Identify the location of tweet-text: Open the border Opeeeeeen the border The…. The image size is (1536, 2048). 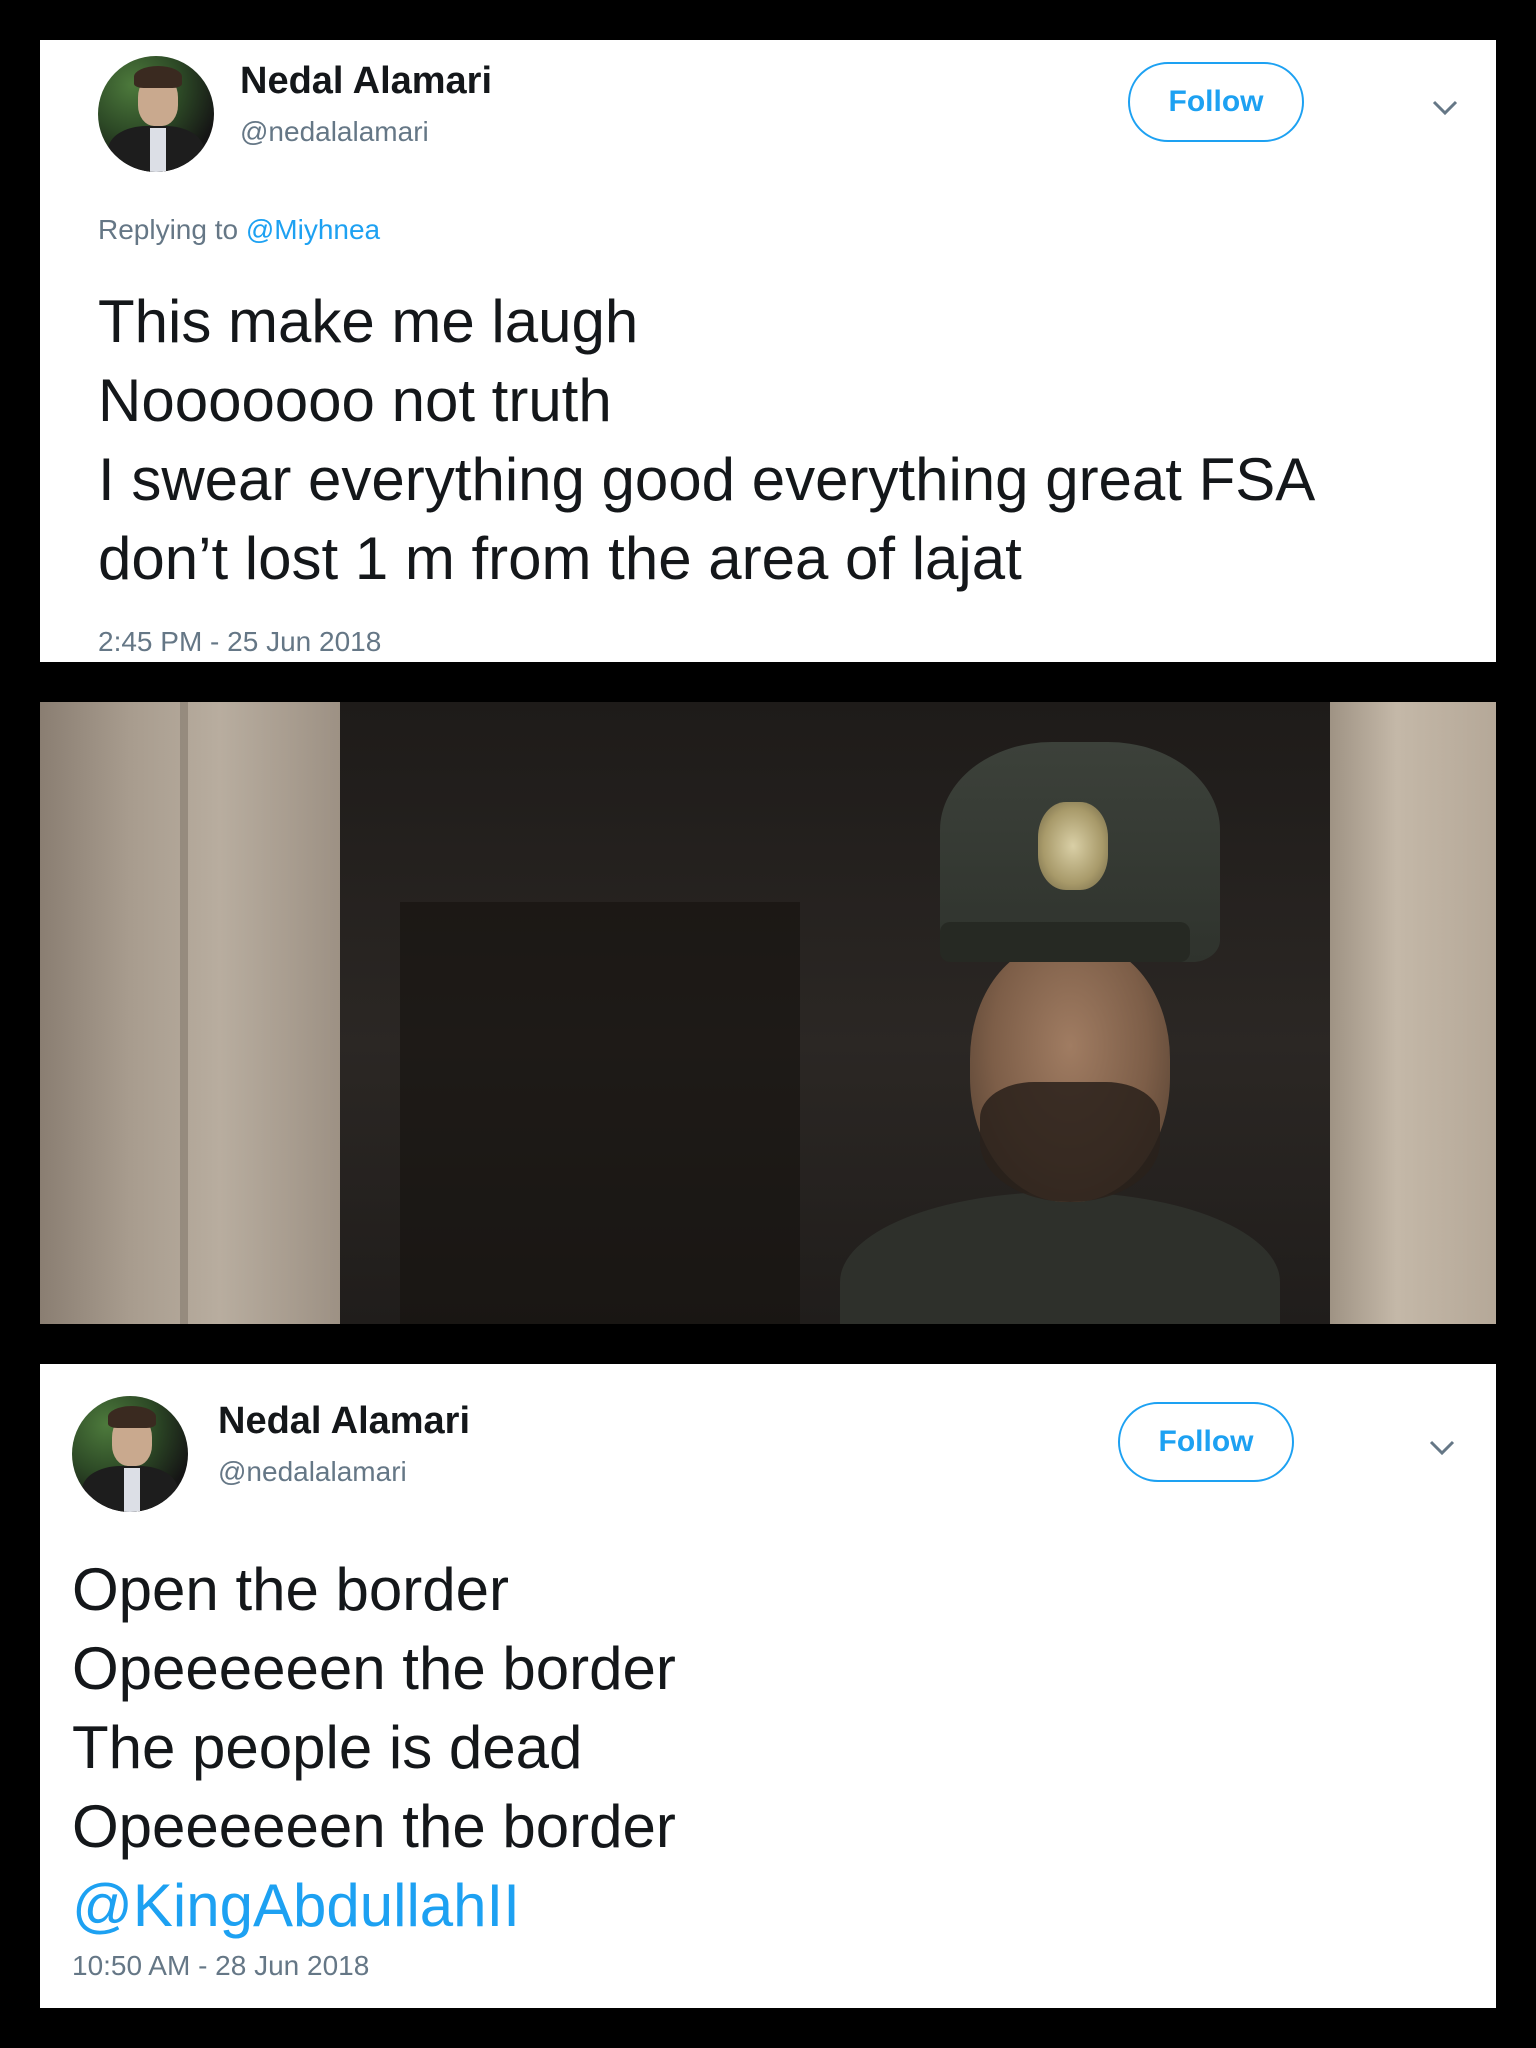
(374, 1747).